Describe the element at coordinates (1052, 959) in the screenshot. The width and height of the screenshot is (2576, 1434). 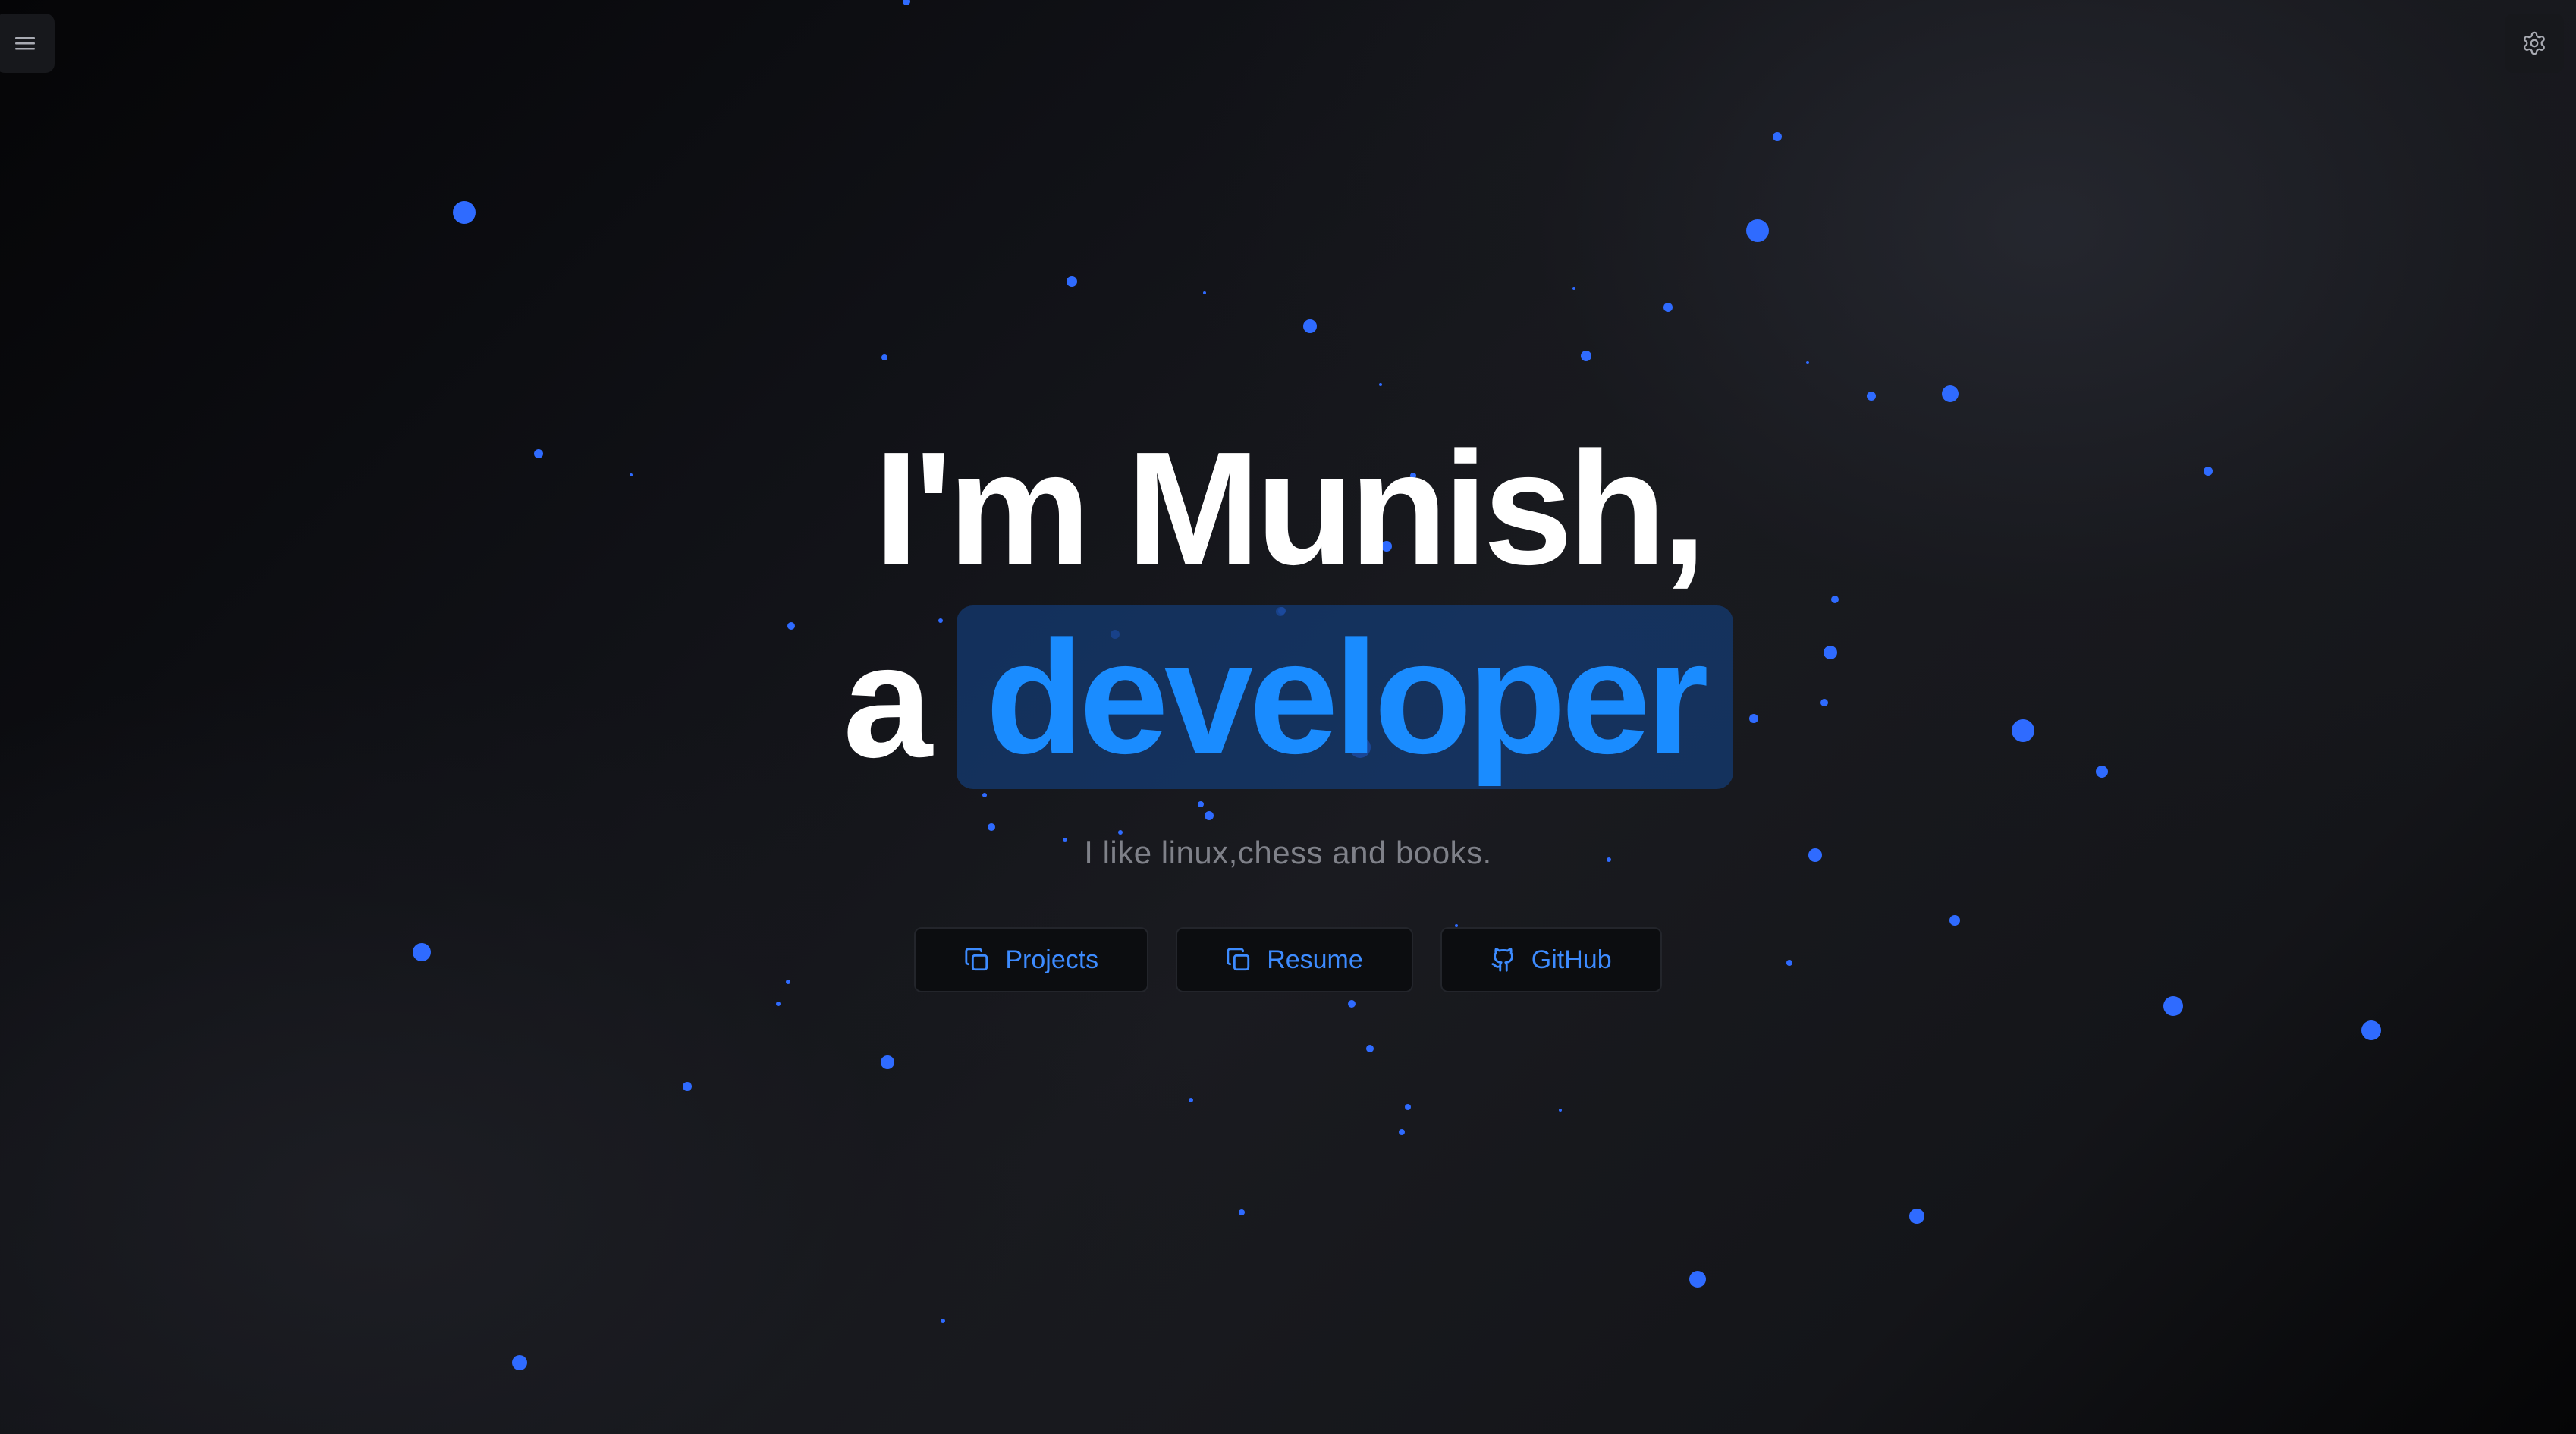
I see `projects-button-label: Projects` at that location.